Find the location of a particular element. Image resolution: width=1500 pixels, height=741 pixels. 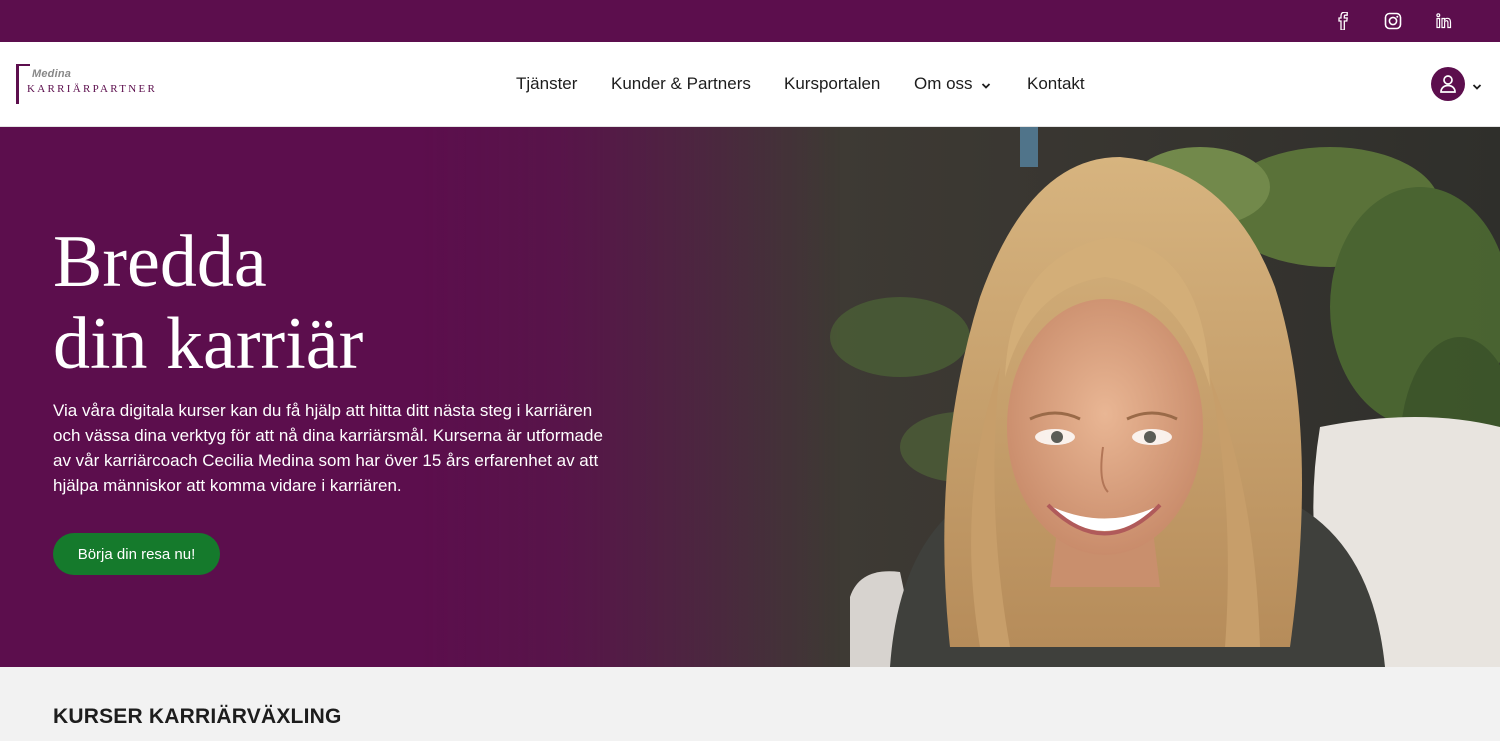

courses-heading-bold: KURSER is located at coordinates (98, 716).